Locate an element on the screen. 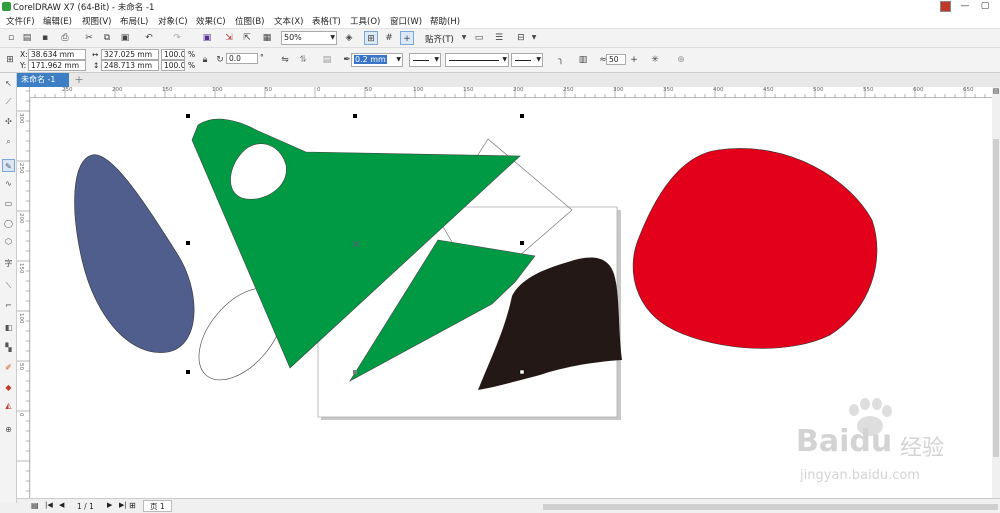 This screenshot has width=1000, height=513. import-icon: ⇲ is located at coordinates (229, 38).